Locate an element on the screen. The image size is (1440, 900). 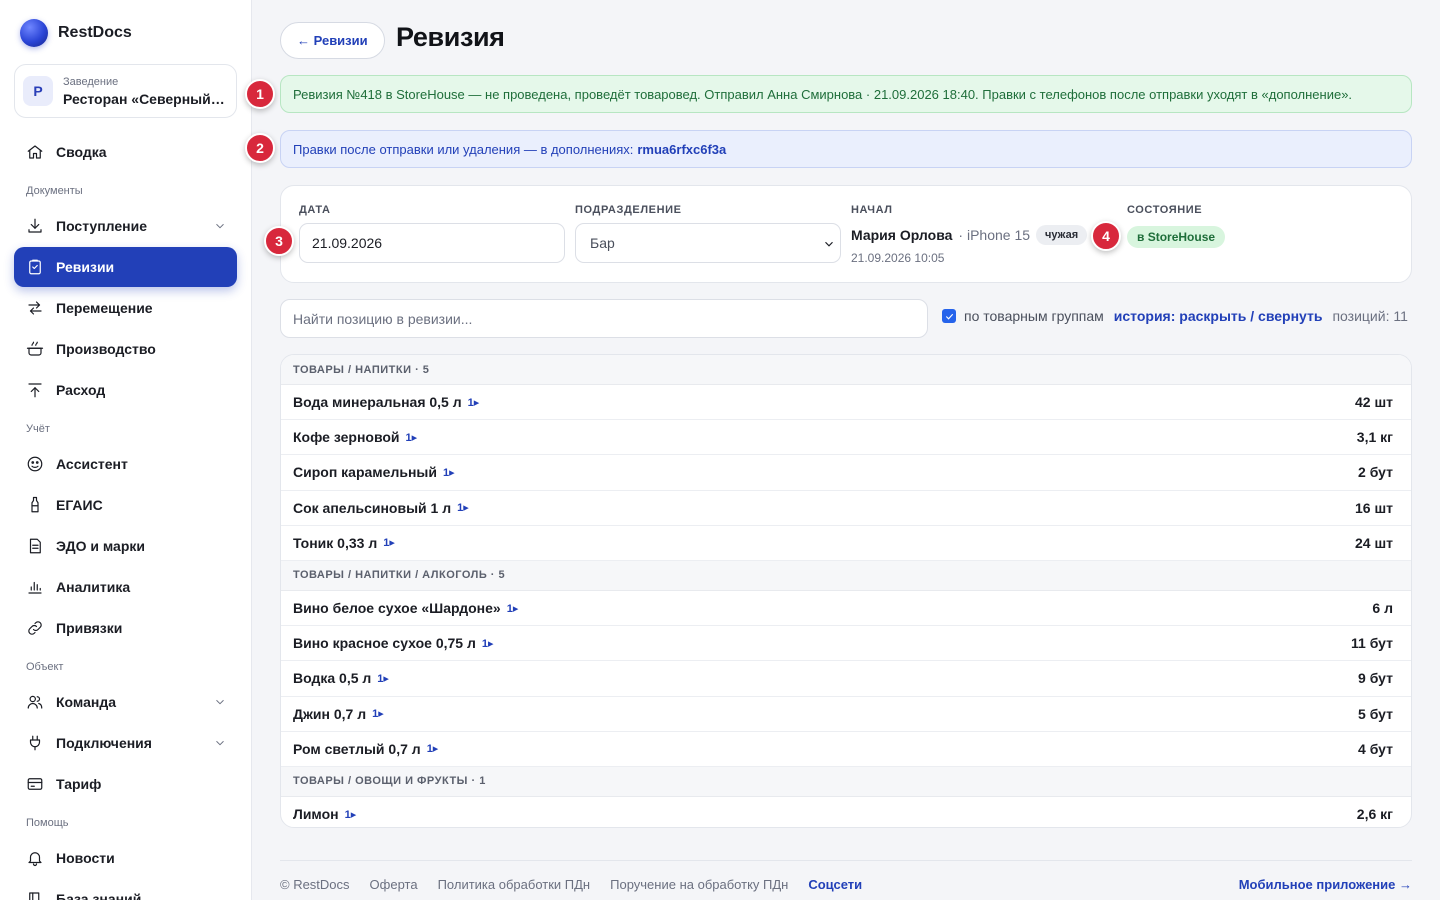
nav-section-accounting: Учёт is located at coordinates (38, 429).